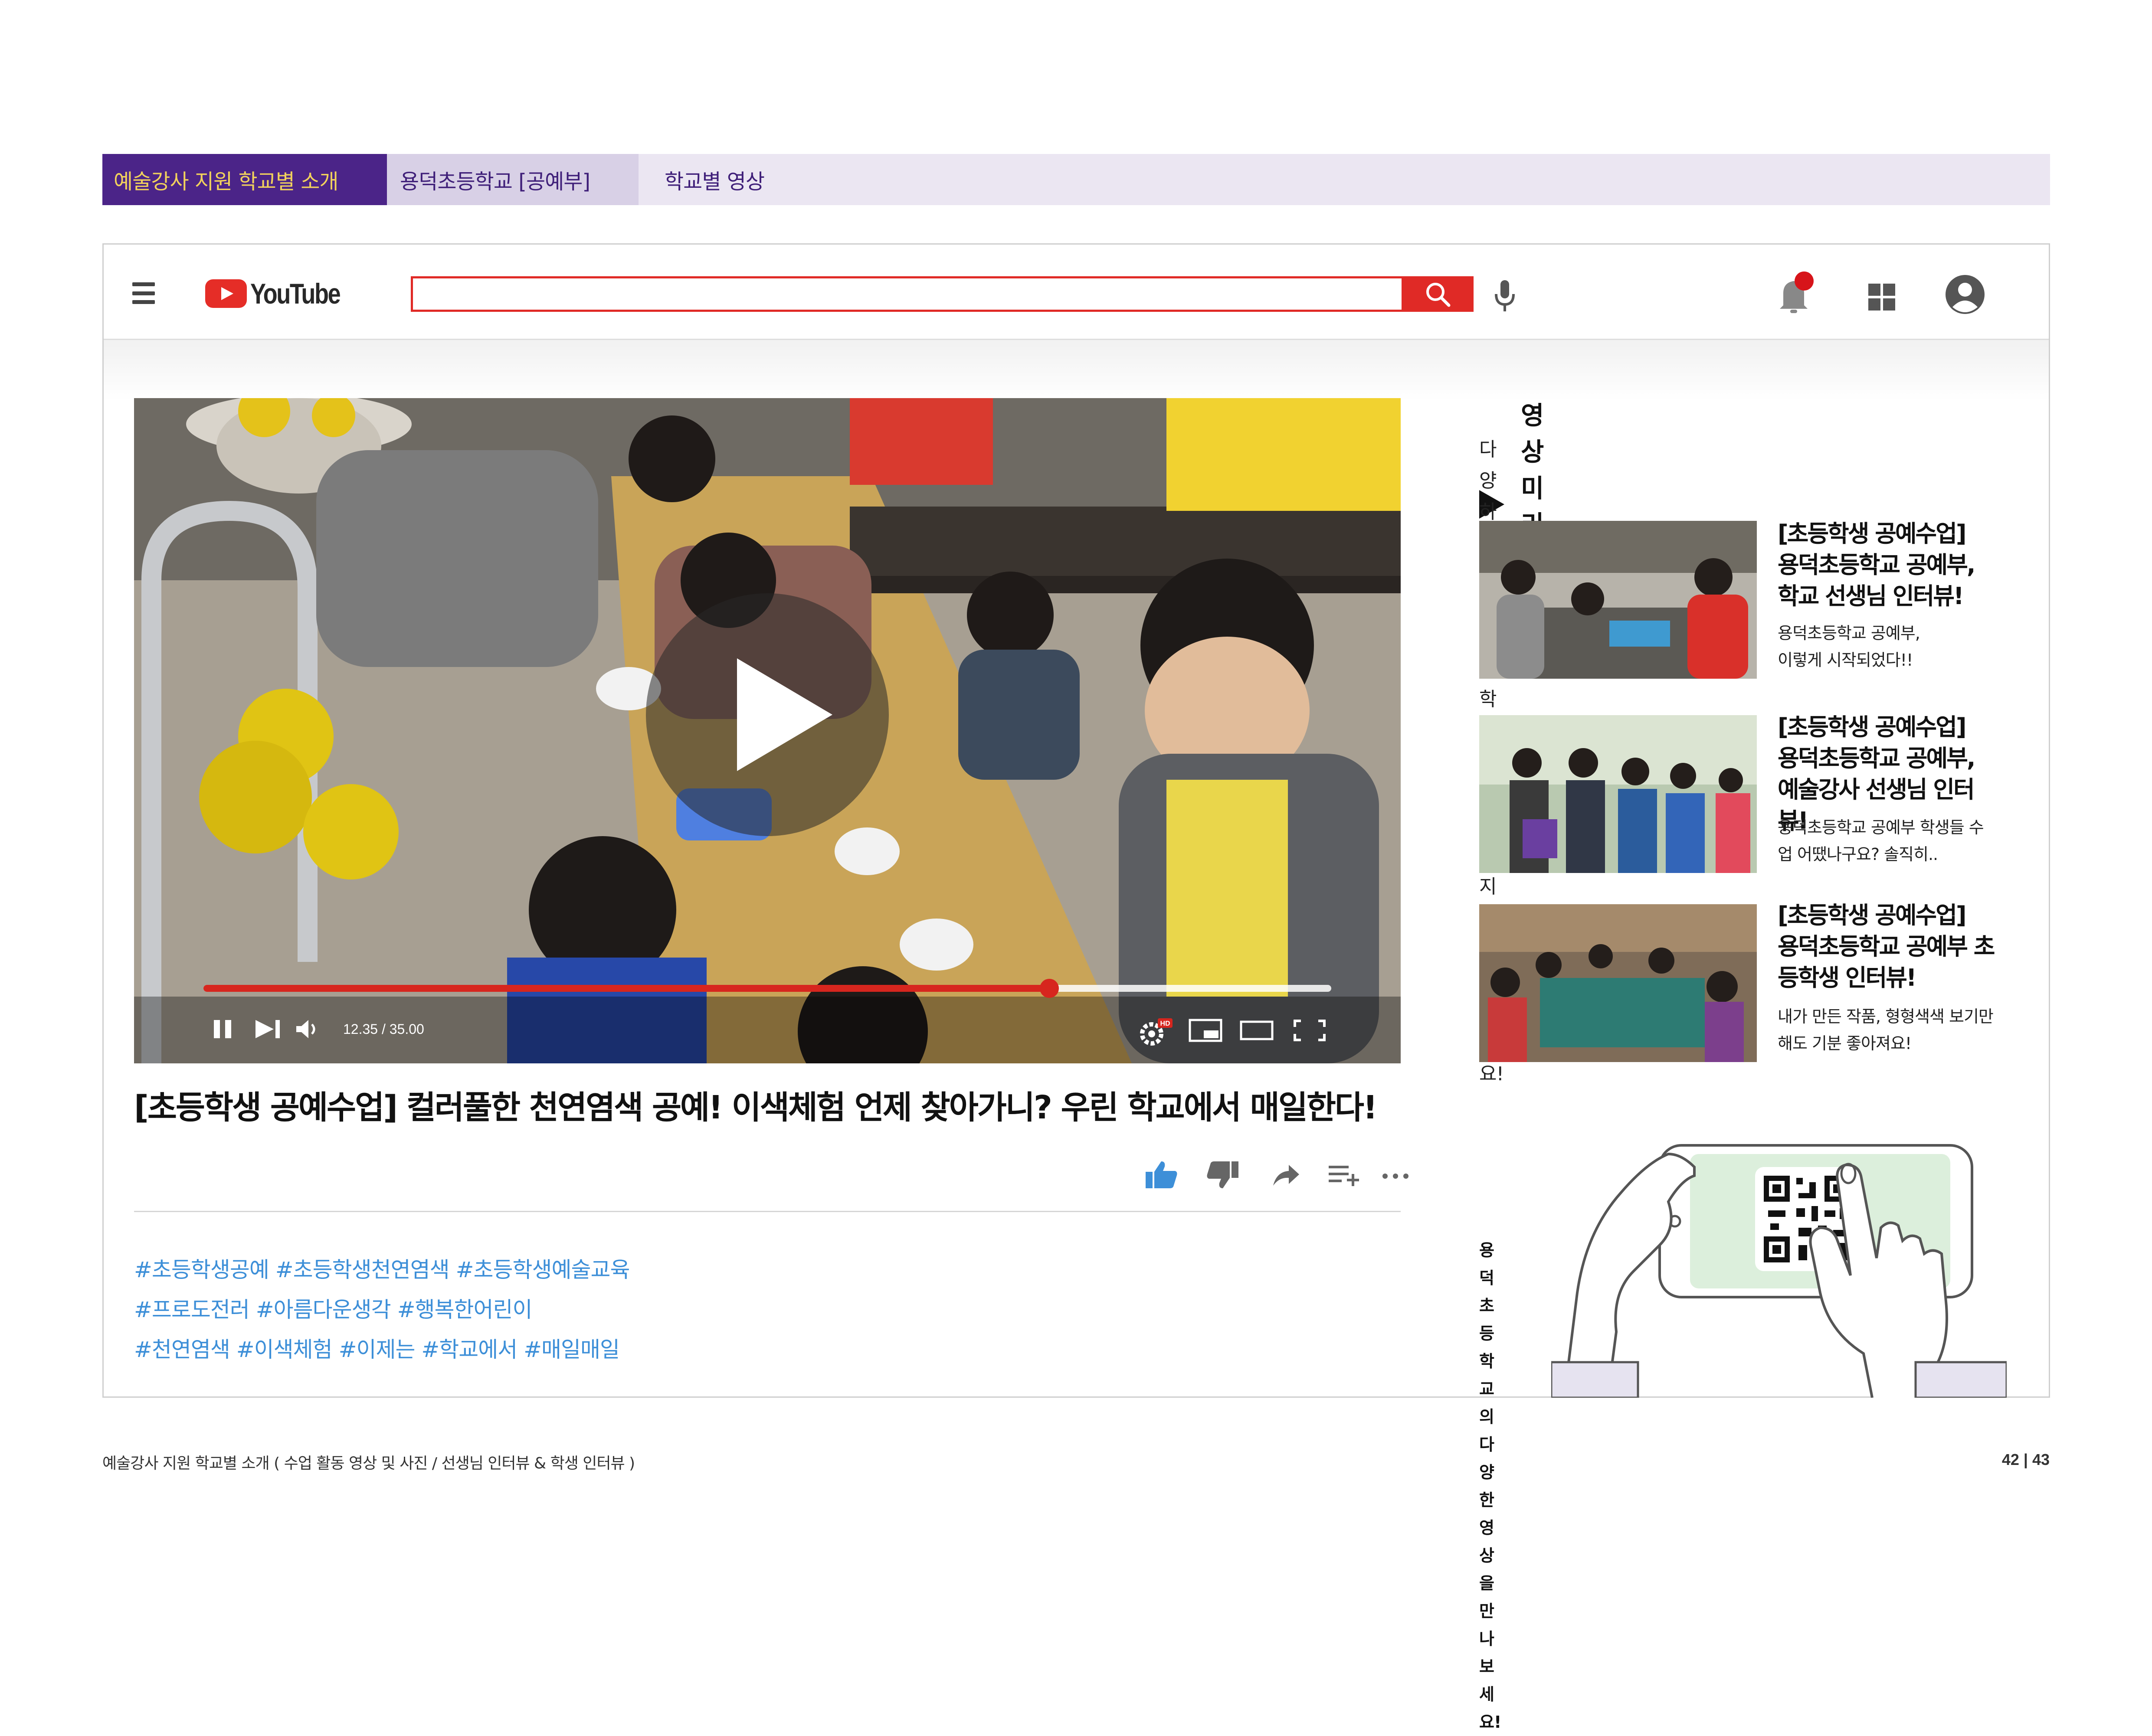 The height and width of the screenshot is (1736, 2152). I want to click on fullscreen-icon, so click(1309, 1031).